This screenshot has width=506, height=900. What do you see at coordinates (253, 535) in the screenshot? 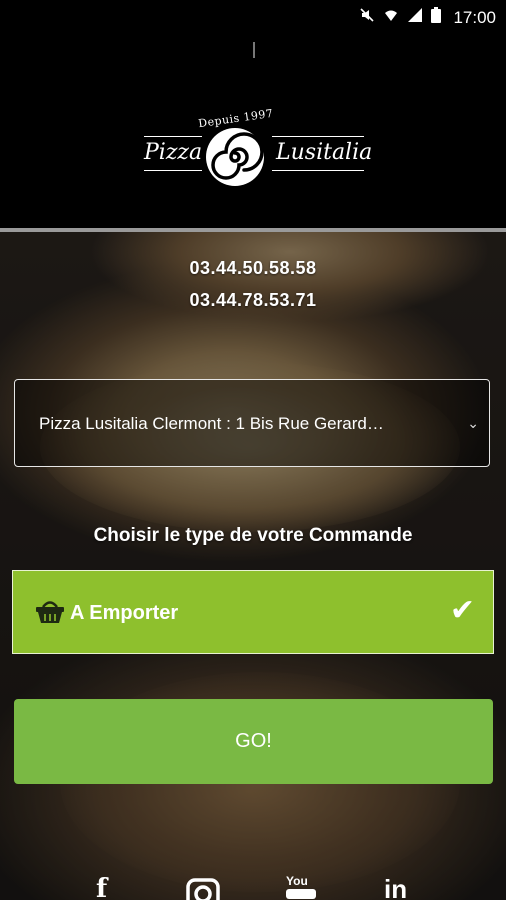
I see `order-type-title: Choisir le type de votre Commande` at bounding box center [253, 535].